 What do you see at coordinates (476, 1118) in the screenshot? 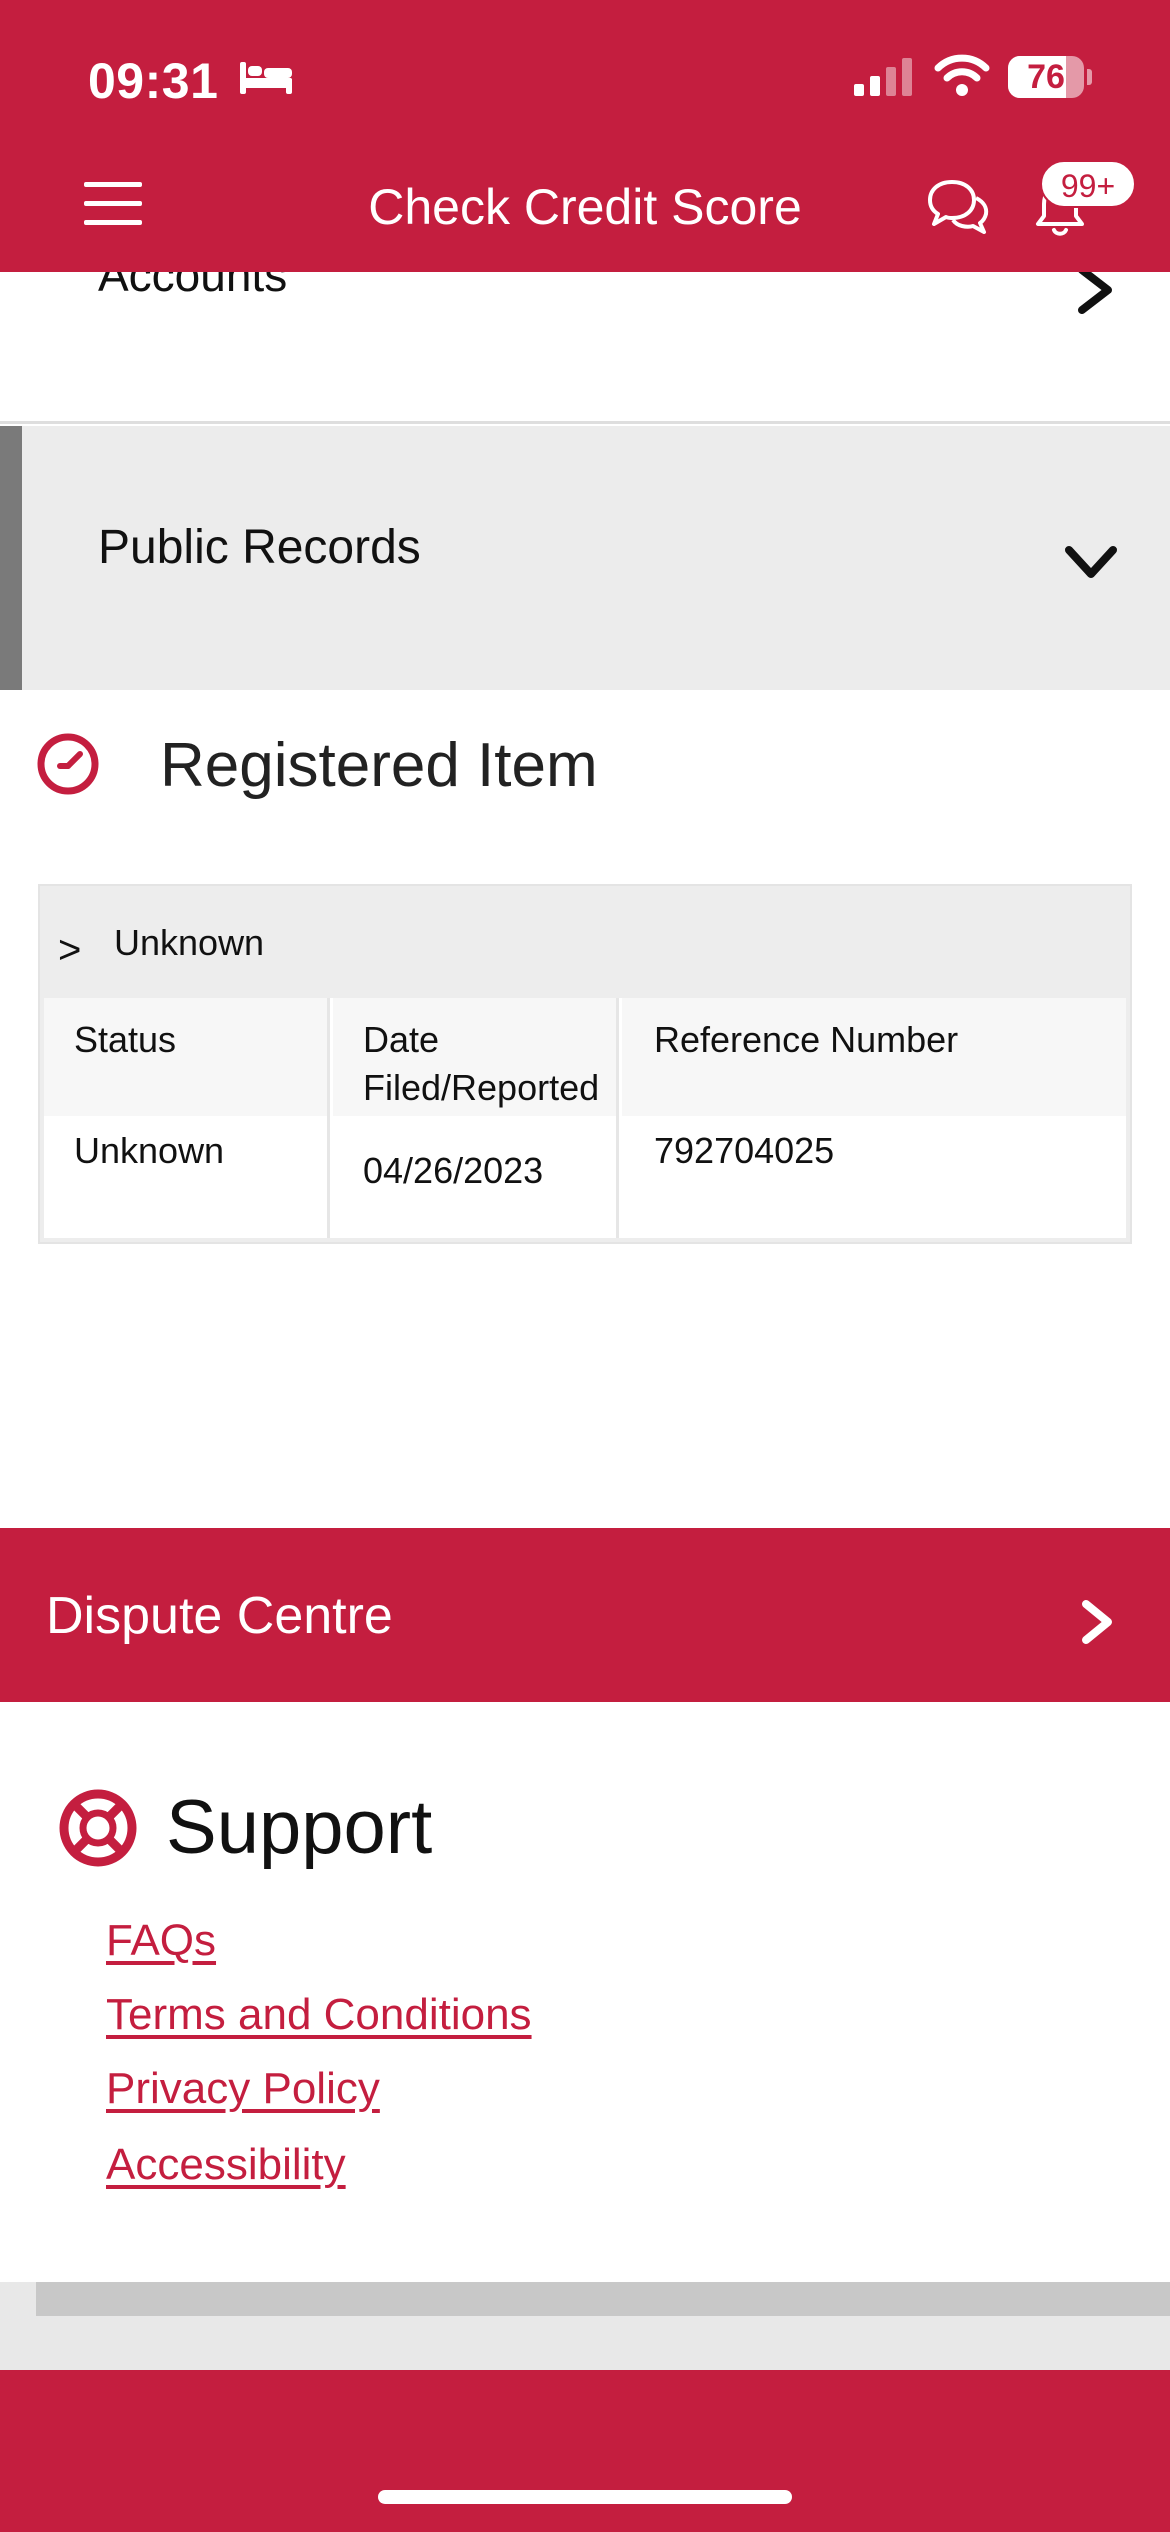
I see `date-column: Date Filed/Reported 04/26/2023` at bounding box center [476, 1118].